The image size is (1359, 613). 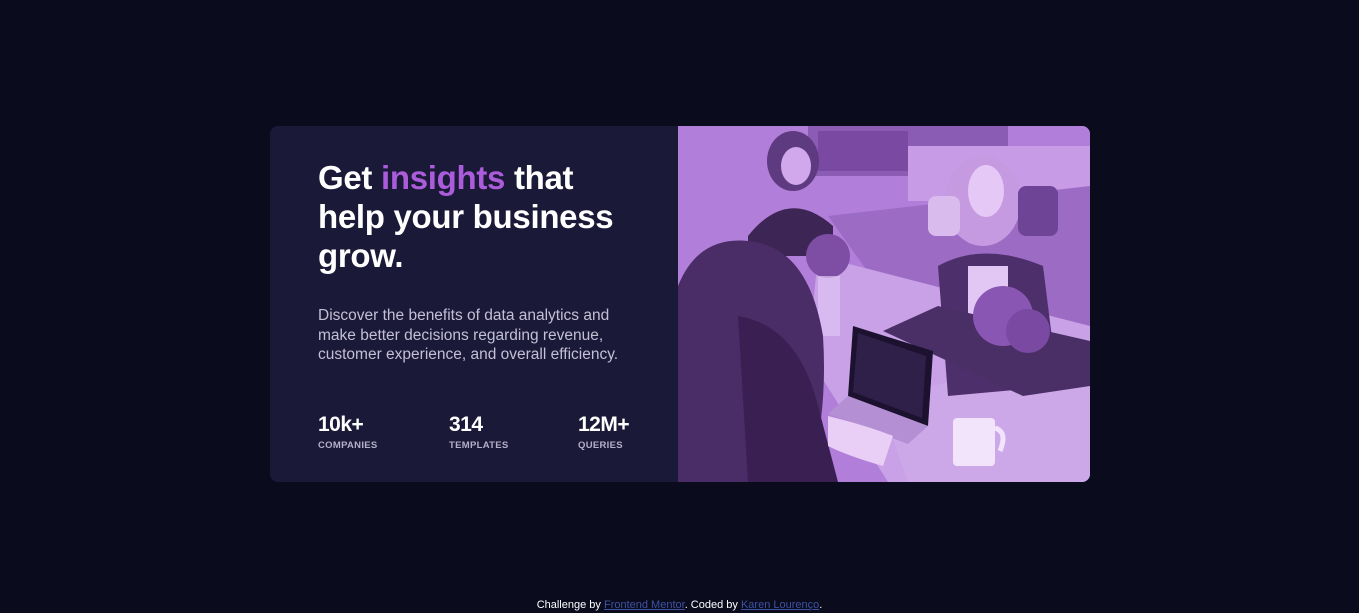 I want to click on stat-queries: 12M+ QUERIES, so click(x=604, y=432).